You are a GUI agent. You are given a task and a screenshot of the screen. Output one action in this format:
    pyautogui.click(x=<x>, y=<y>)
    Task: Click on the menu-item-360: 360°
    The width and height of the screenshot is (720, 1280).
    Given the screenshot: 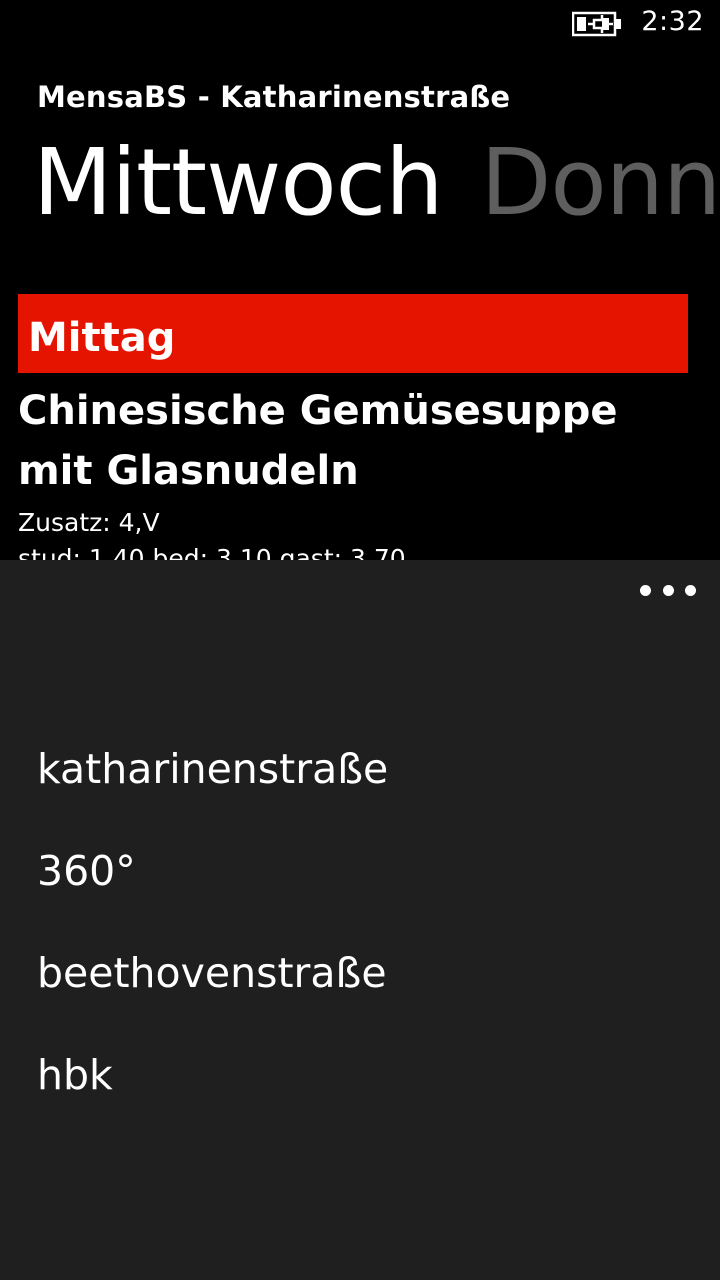 What is the action you would take?
    pyautogui.click(x=212, y=871)
    